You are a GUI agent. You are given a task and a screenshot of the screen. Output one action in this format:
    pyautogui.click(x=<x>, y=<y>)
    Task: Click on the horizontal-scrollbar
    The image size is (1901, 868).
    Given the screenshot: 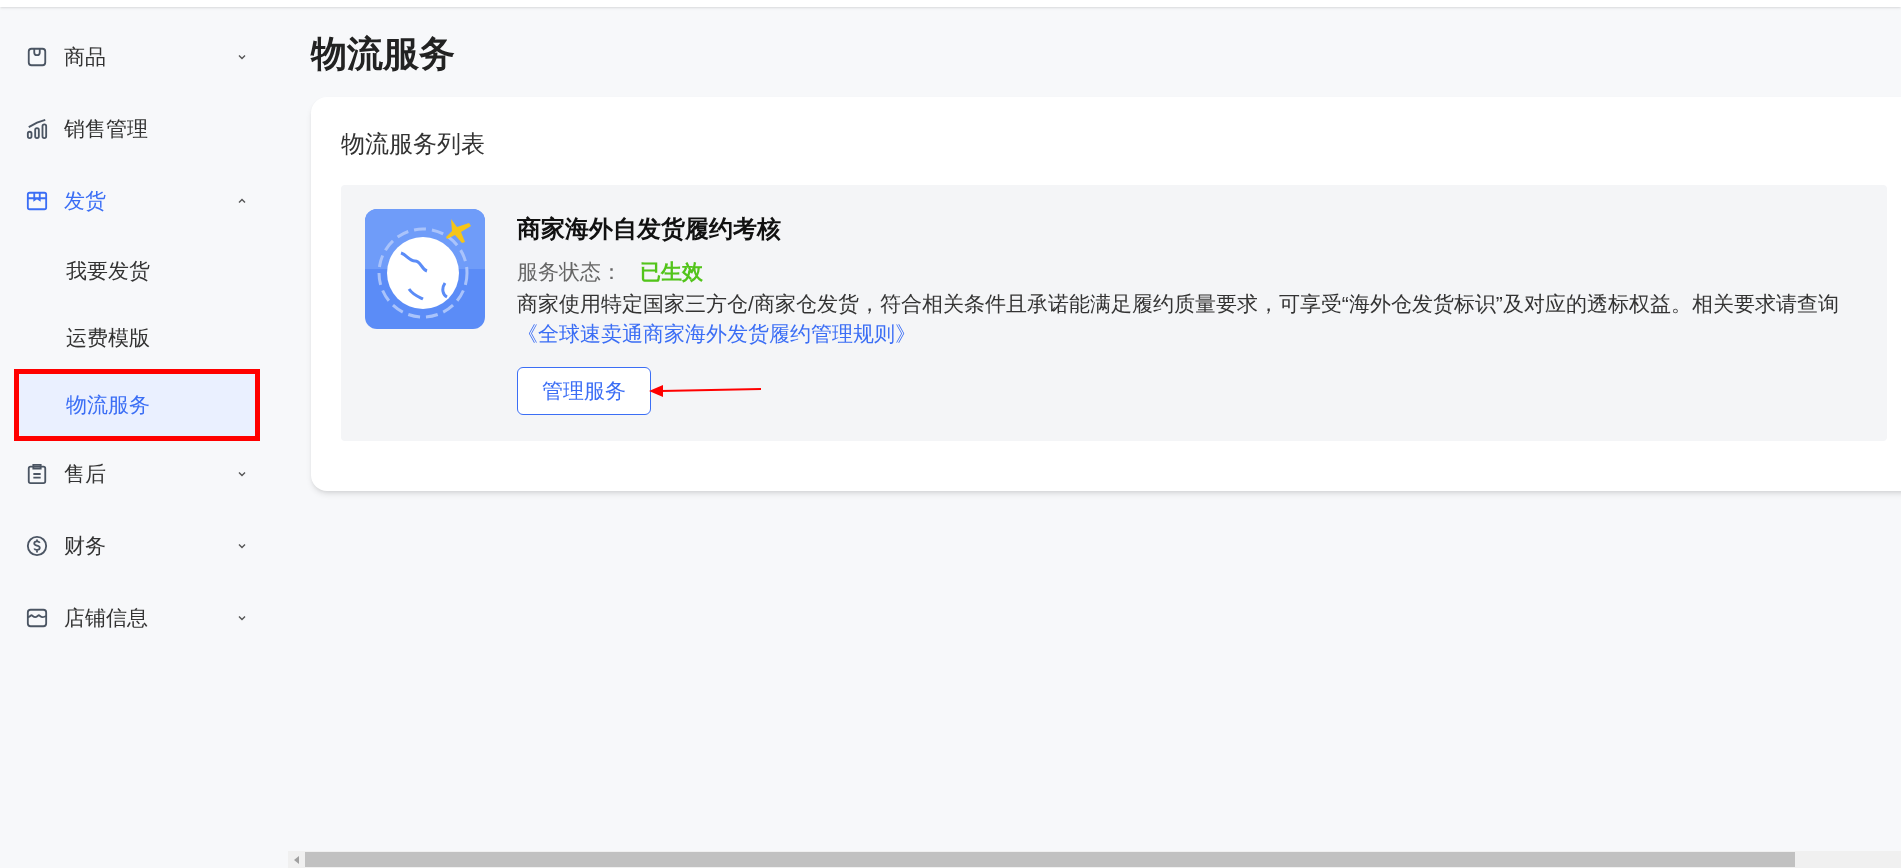 What is the action you would take?
    pyautogui.click(x=1094, y=859)
    